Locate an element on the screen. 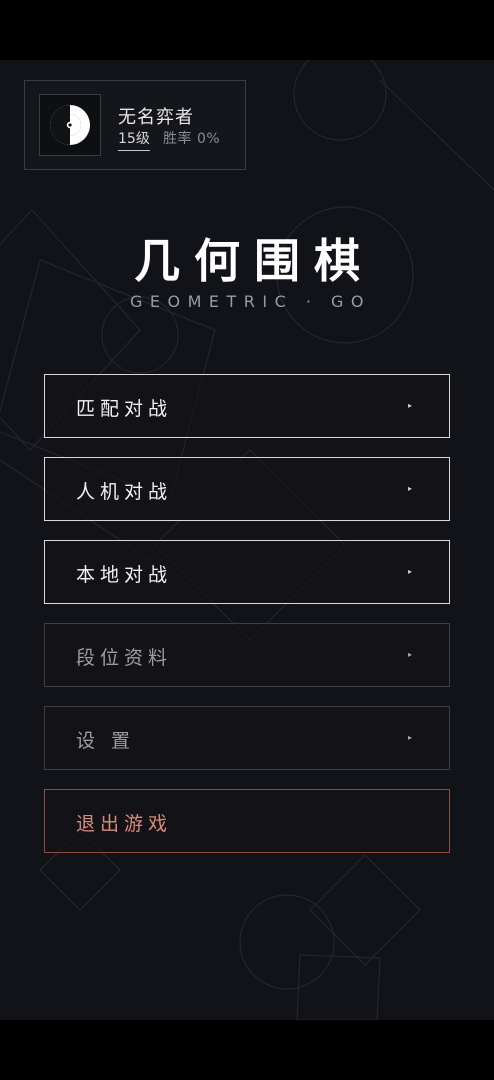  settings-button: 设 置 ▸ is located at coordinates (247, 738).